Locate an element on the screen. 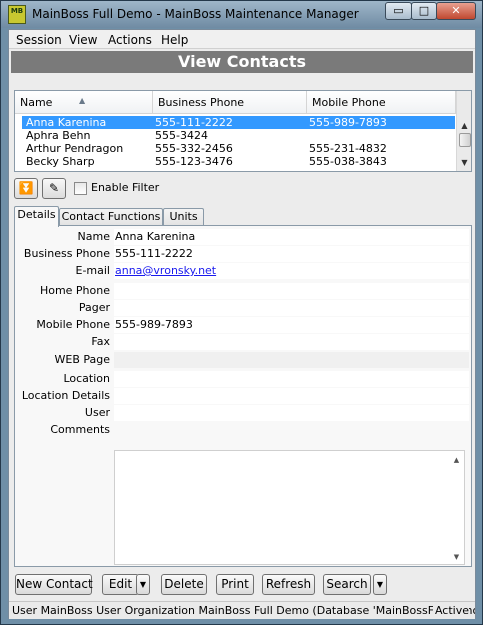  menu-actions: Actions is located at coordinates (130, 40).